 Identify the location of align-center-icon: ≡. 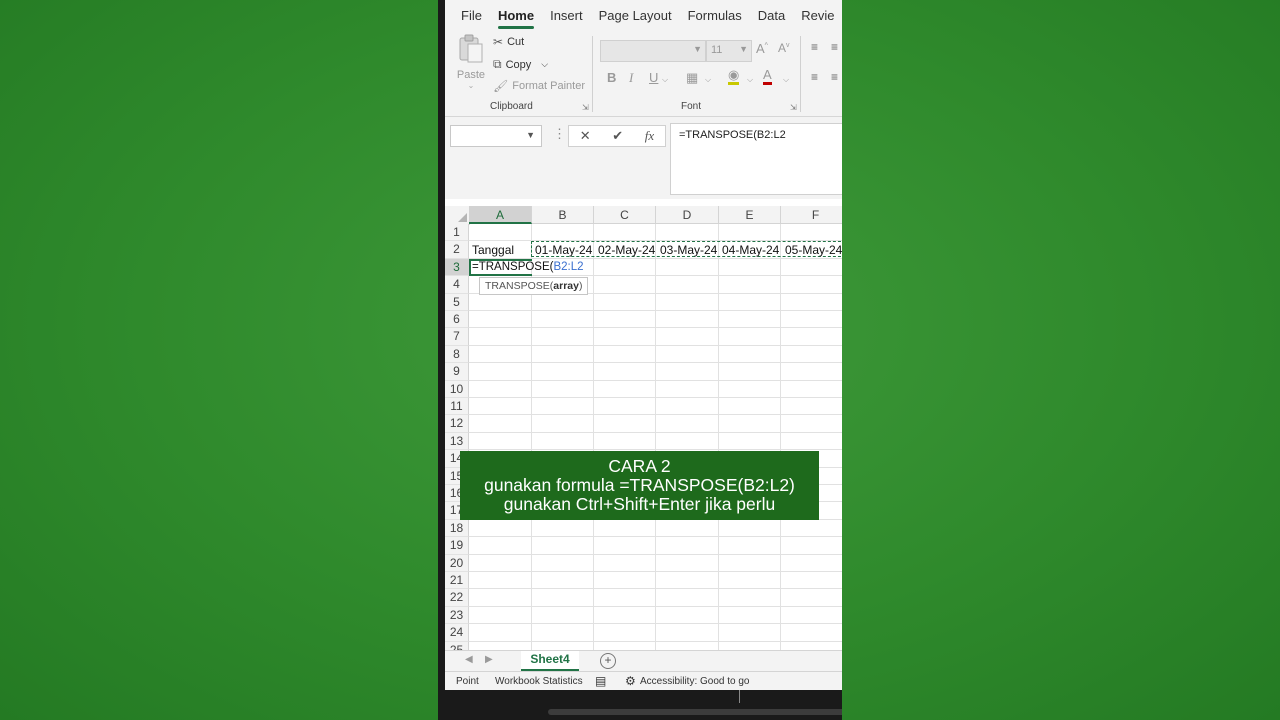
(834, 77).